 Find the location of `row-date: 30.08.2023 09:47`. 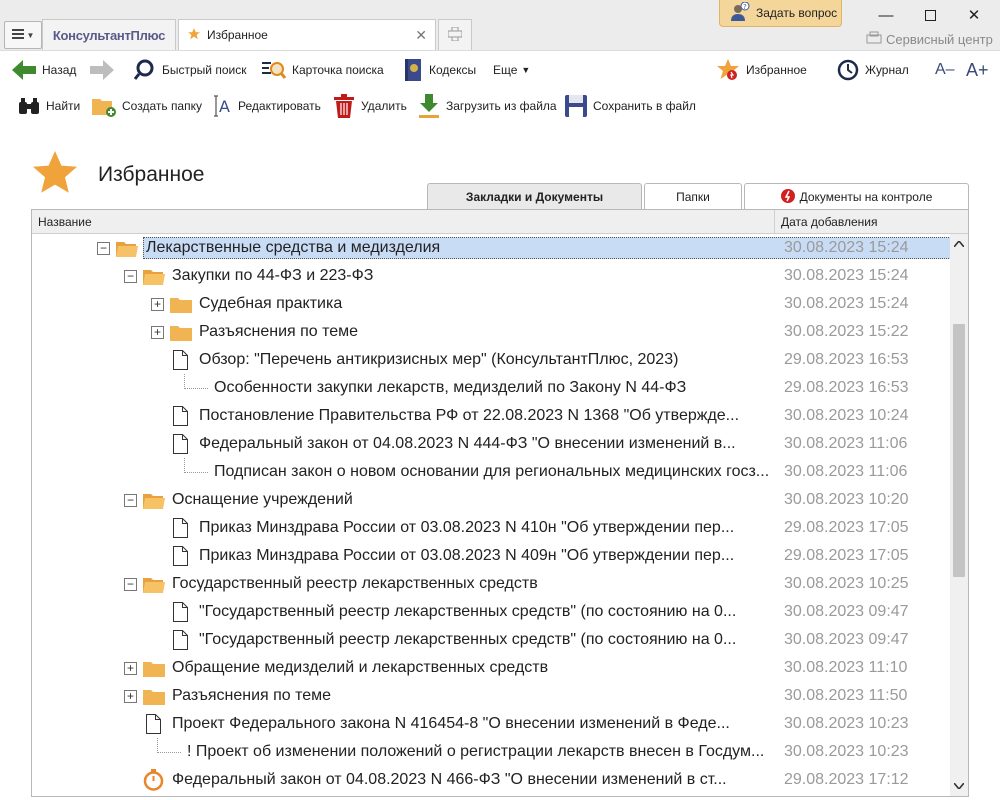

row-date: 30.08.2023 09:47 is located at coordinates (846, 639).